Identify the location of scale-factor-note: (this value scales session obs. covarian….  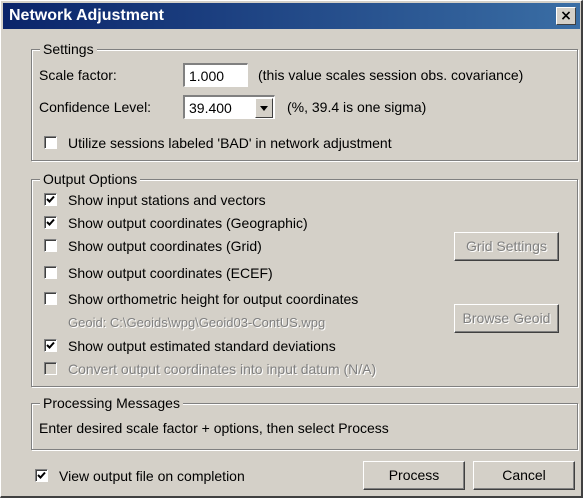
(391, 75).